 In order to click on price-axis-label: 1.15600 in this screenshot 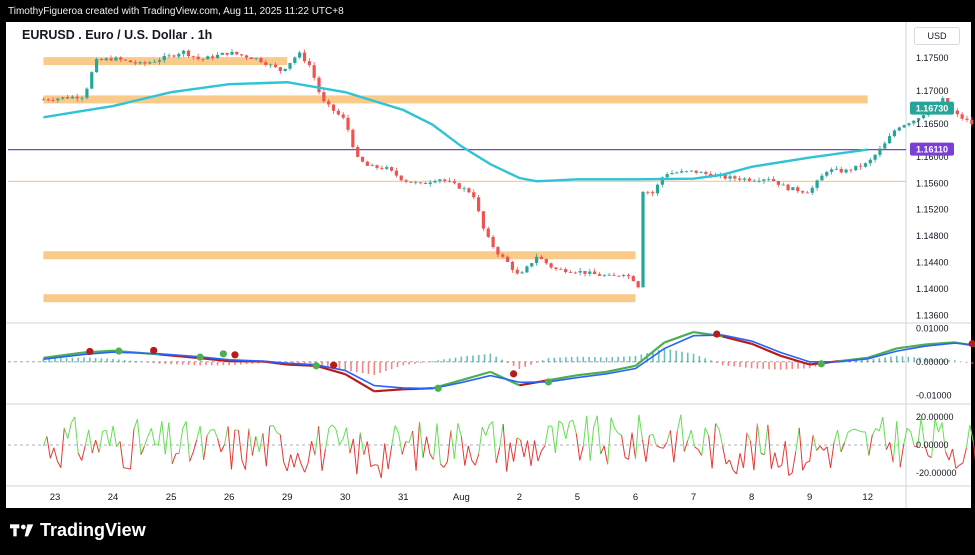, I will do `click(932, 183)`.